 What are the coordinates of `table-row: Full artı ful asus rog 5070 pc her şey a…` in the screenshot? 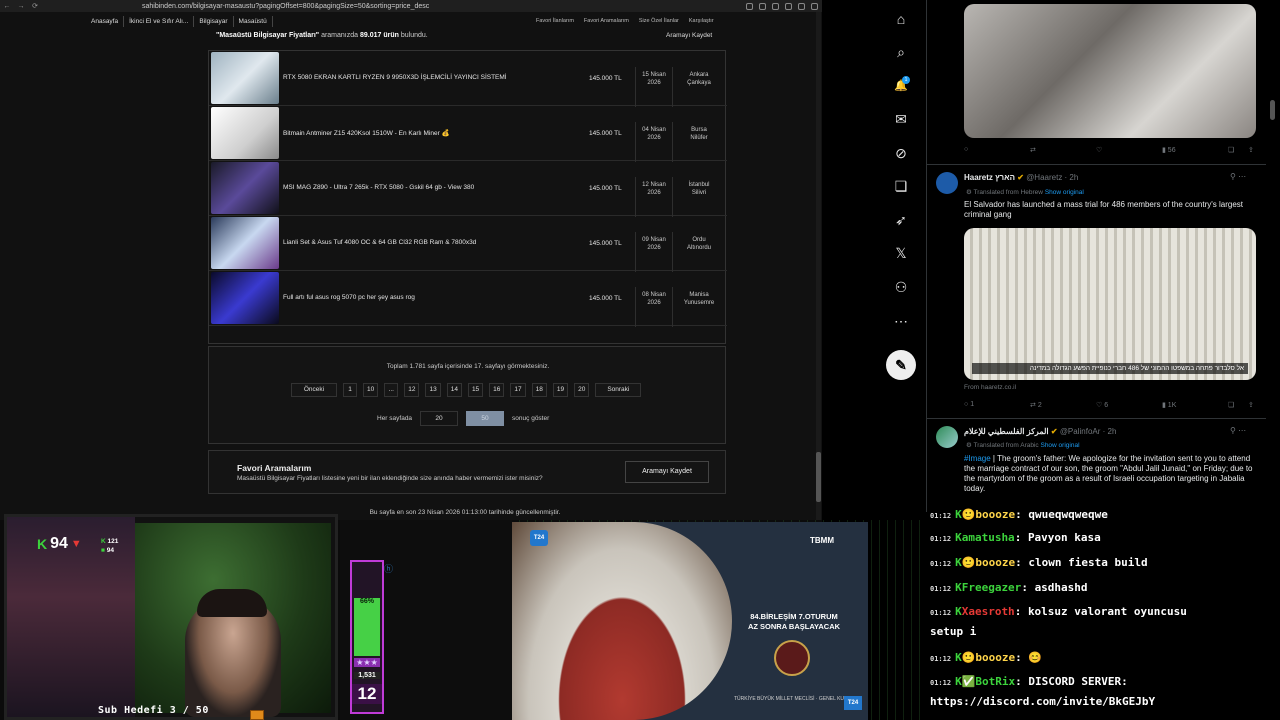 It's located at (468, 299).